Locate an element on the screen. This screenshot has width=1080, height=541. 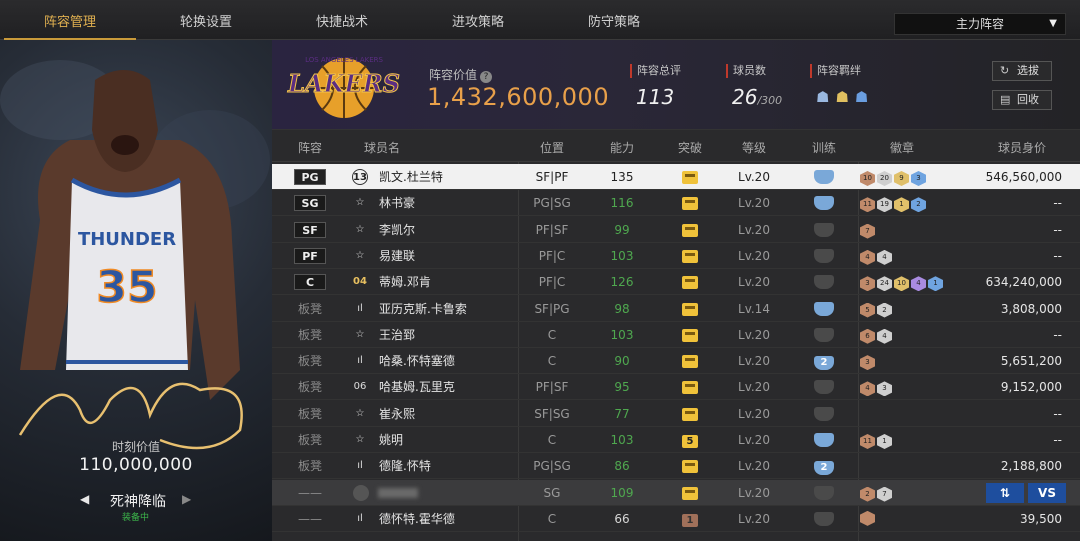
badge-icon: 10 is located at coordinates (867, 178).